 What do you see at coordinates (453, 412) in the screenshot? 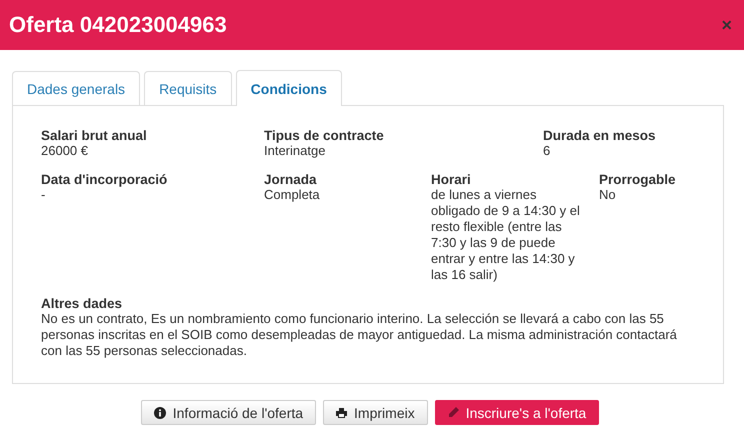
I see `pencil-icon` at bounding box center [453, 412].